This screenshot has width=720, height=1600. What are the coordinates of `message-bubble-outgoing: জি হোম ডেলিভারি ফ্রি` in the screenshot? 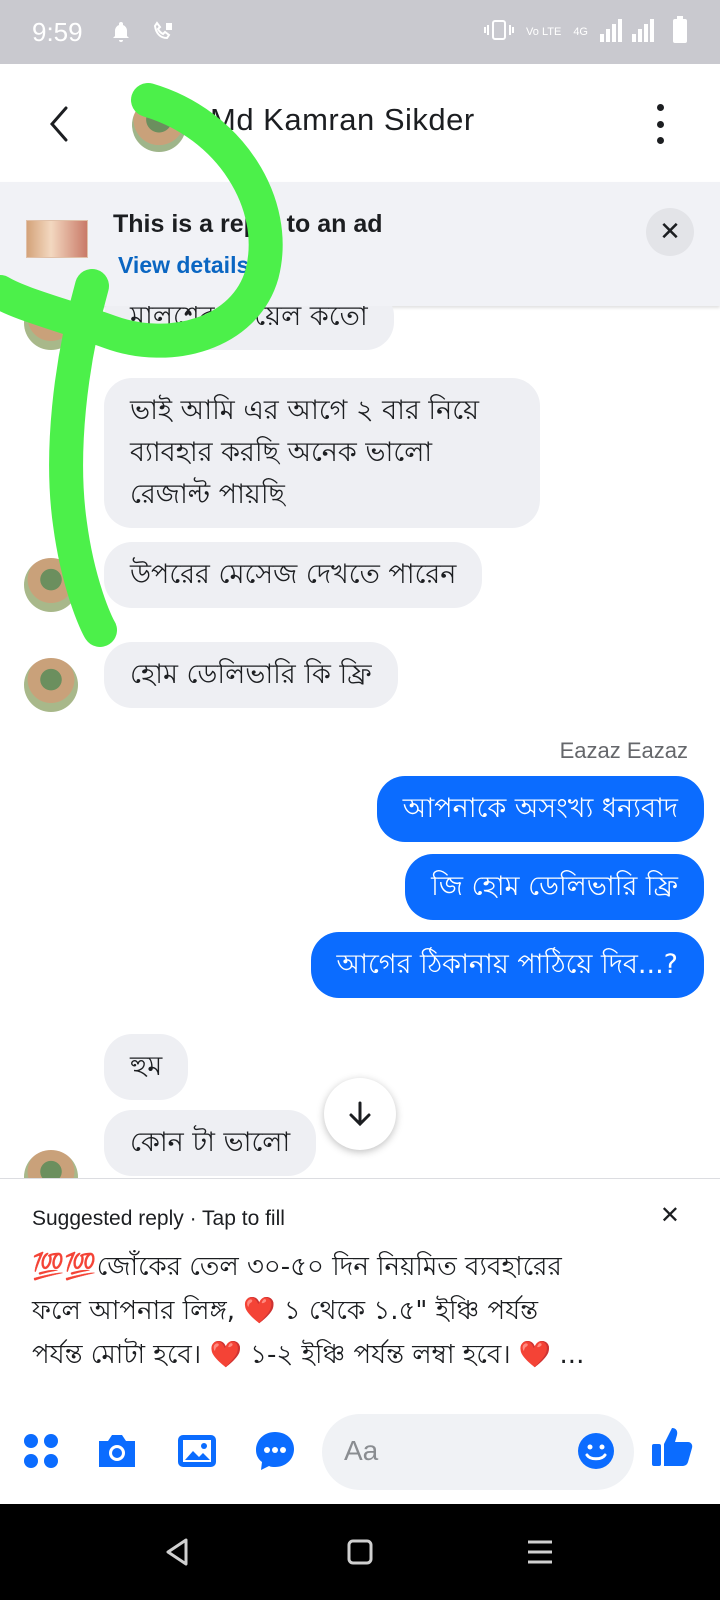 It's located at (554, 887).